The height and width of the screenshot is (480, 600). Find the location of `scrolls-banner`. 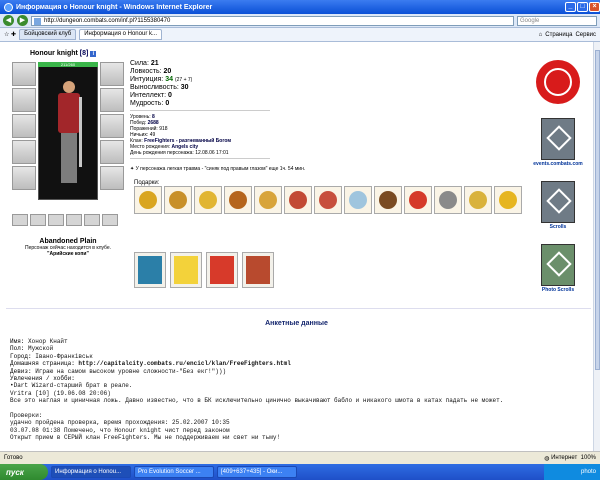

scrolls-banner is located at coordinates (558, 202).